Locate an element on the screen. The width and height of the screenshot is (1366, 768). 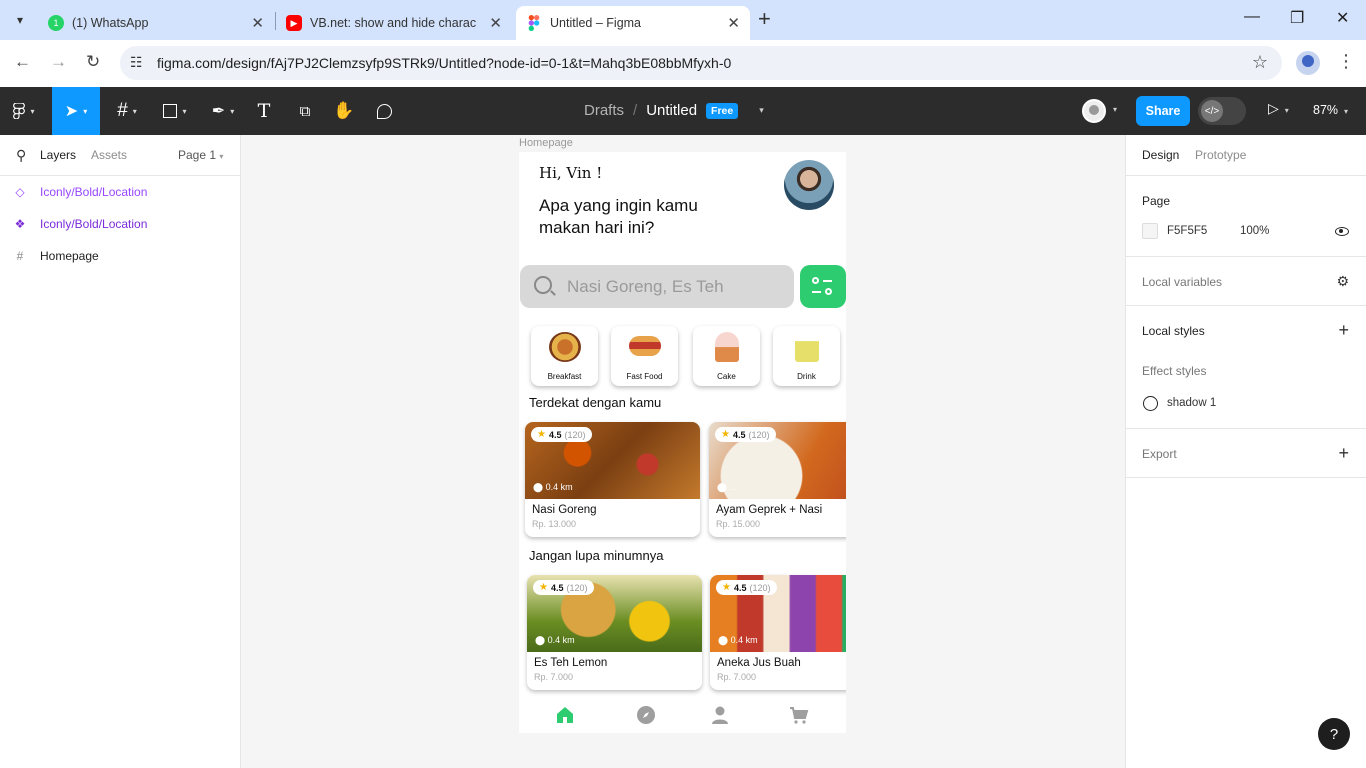
category-fast-food: Fast Food is located at coordinates (644, 356).